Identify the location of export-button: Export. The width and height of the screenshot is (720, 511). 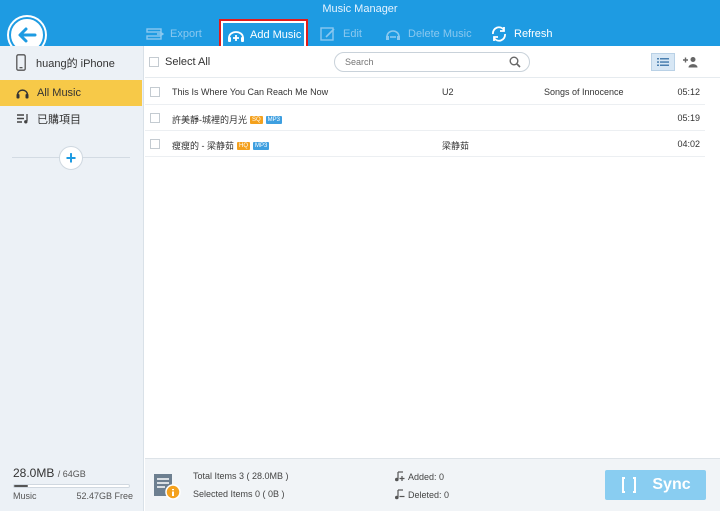
(174, 34).